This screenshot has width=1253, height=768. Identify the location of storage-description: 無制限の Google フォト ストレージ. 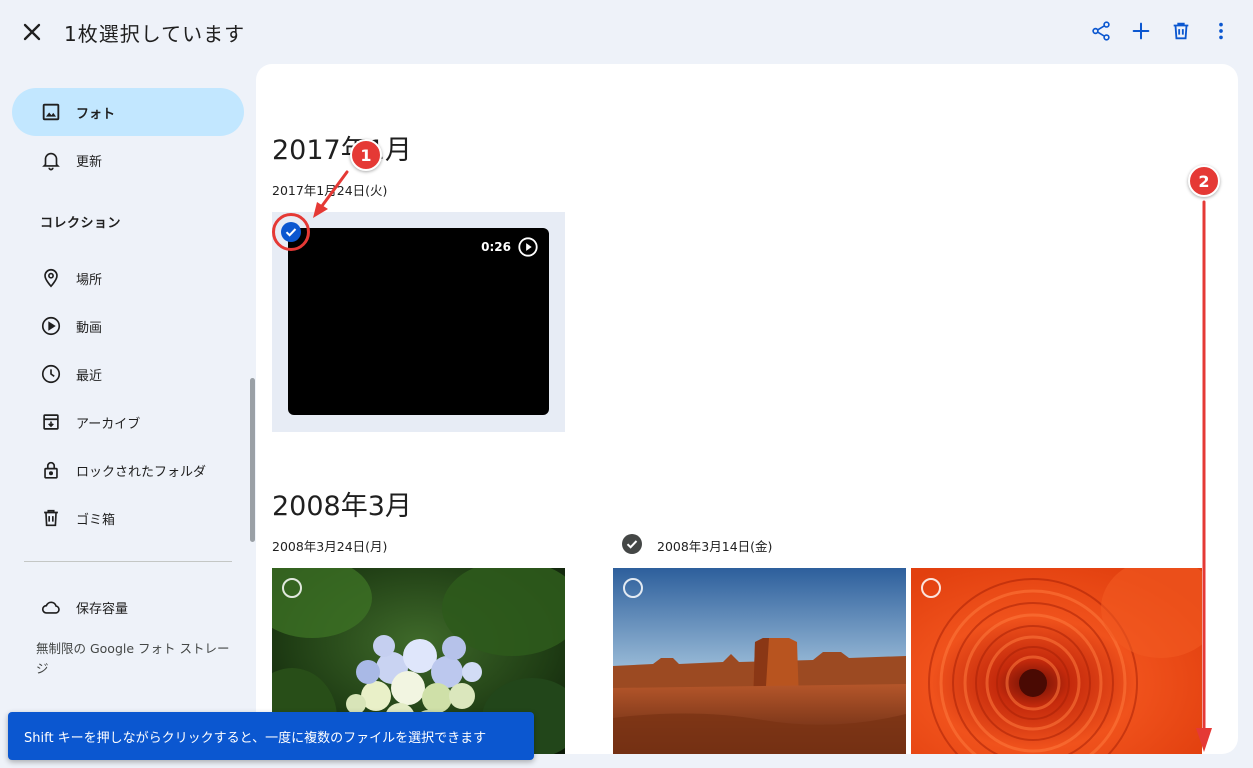
(133, 658).